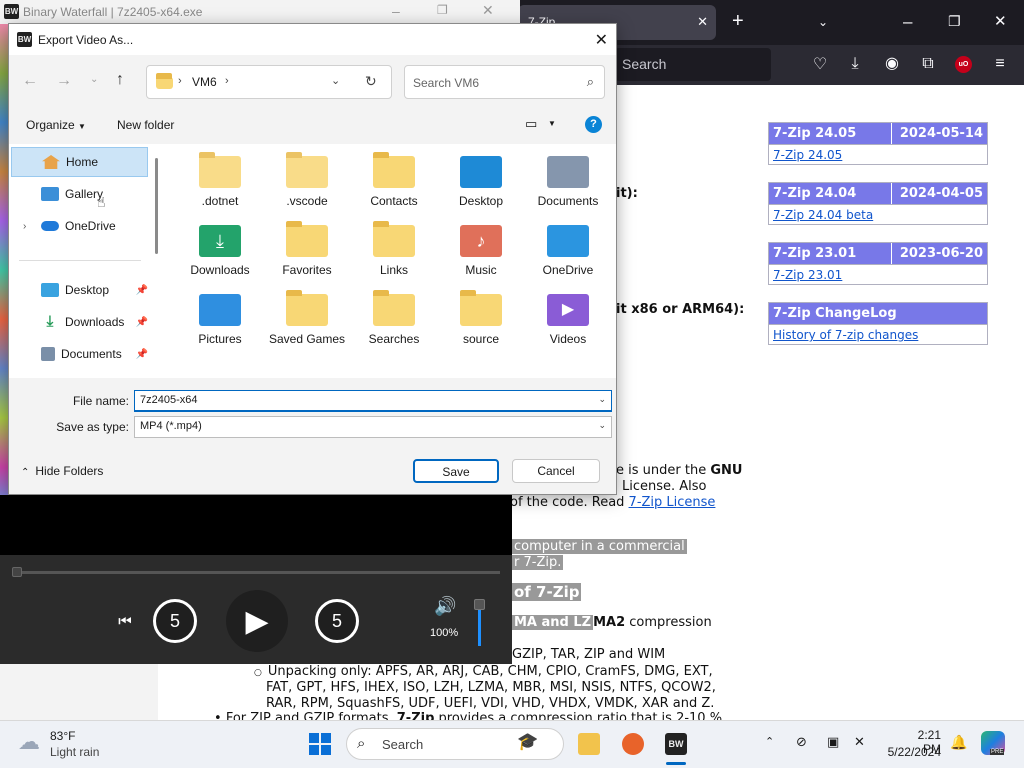  Describe the element at coordinates (928, 64) in the screenshot. I see `extensions-icon: ⧉` at that location.